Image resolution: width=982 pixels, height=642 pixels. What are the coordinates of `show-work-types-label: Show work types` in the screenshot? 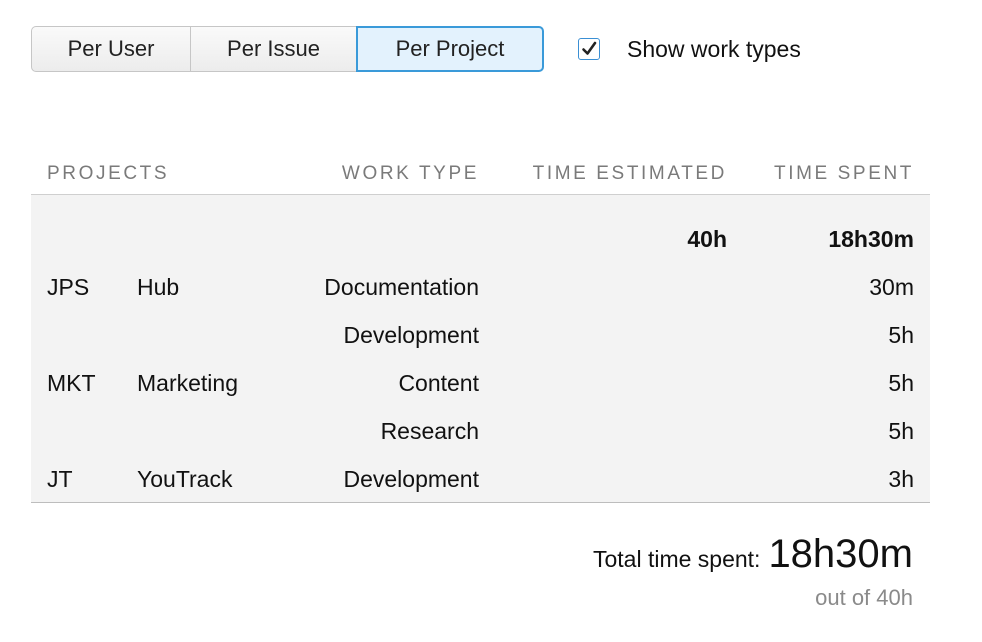 It's located at (714, 48).